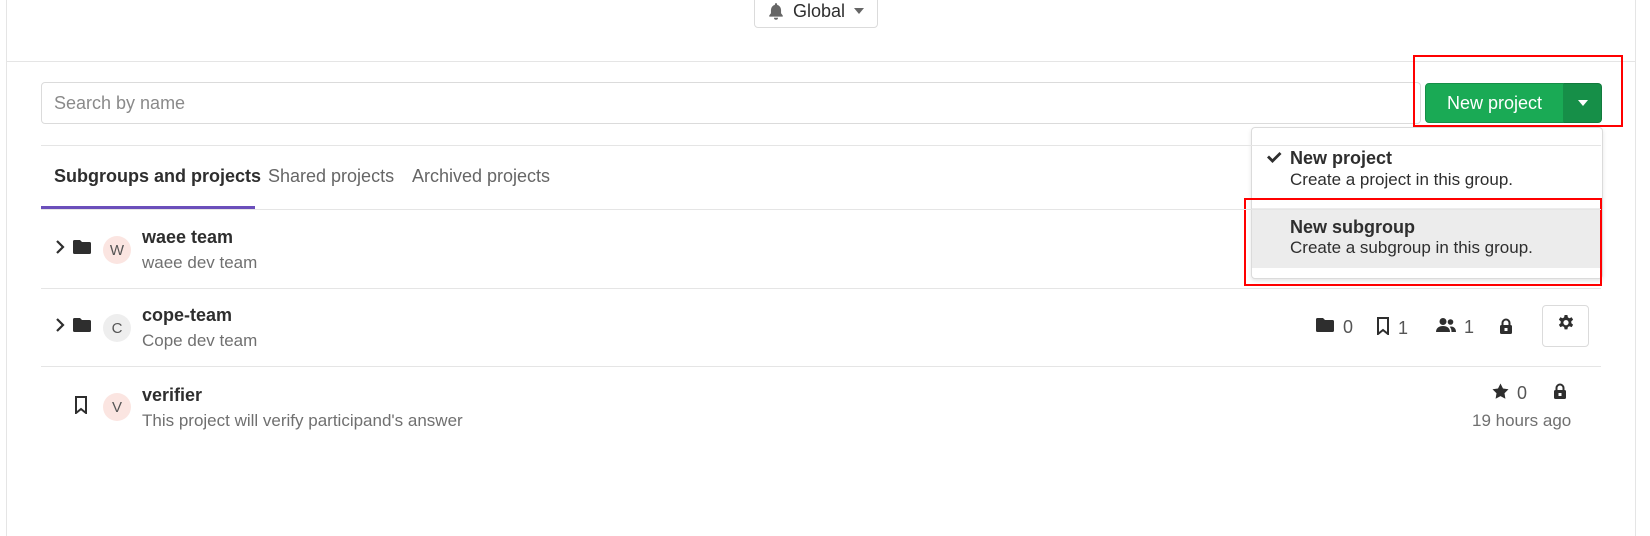 Image resolution: width=1650 pixels, height=536 pixels. Describe the element at coordinates (1635, 268) in the screenshot. I see `page-border-right` at that location.